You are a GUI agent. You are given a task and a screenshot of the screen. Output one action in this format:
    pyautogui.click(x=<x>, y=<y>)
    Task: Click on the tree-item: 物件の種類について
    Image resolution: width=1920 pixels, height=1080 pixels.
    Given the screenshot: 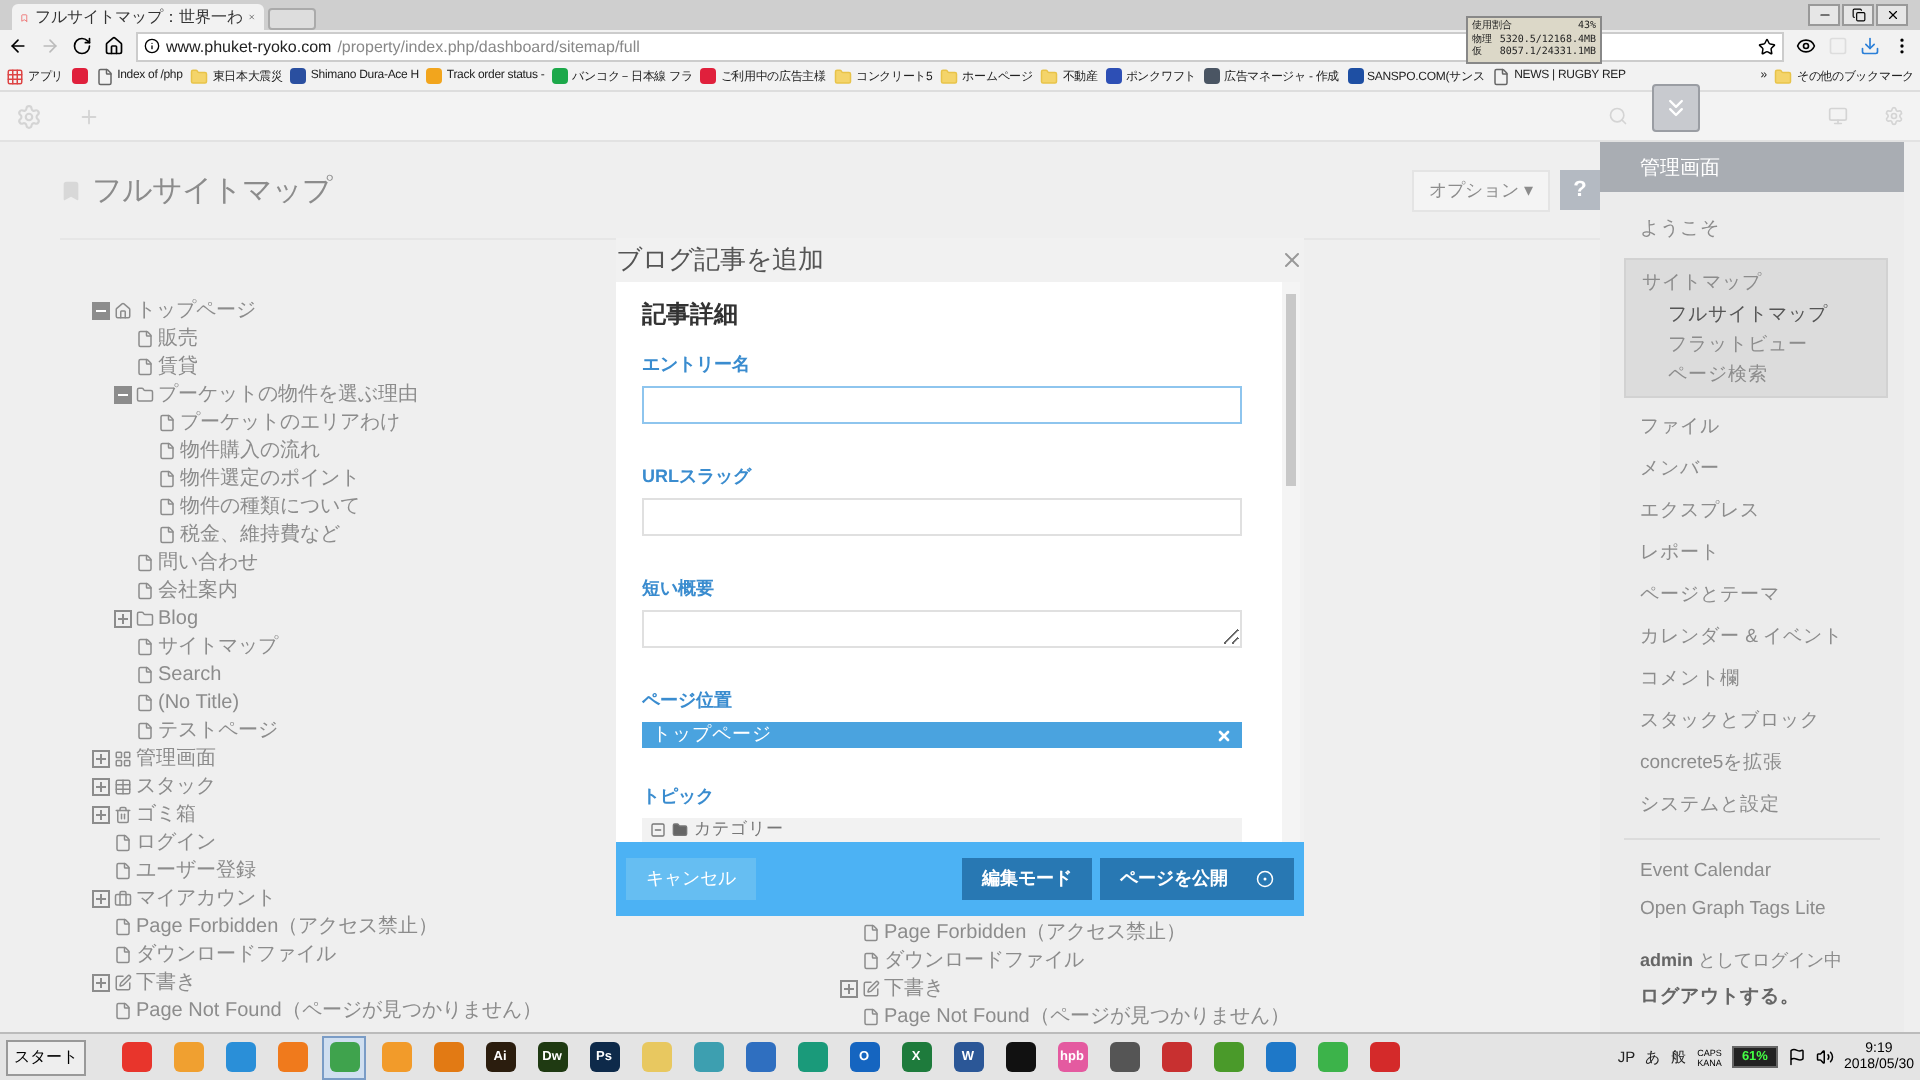 What is the action you would take?
    pyautogui.click(x=270, y=506)
    